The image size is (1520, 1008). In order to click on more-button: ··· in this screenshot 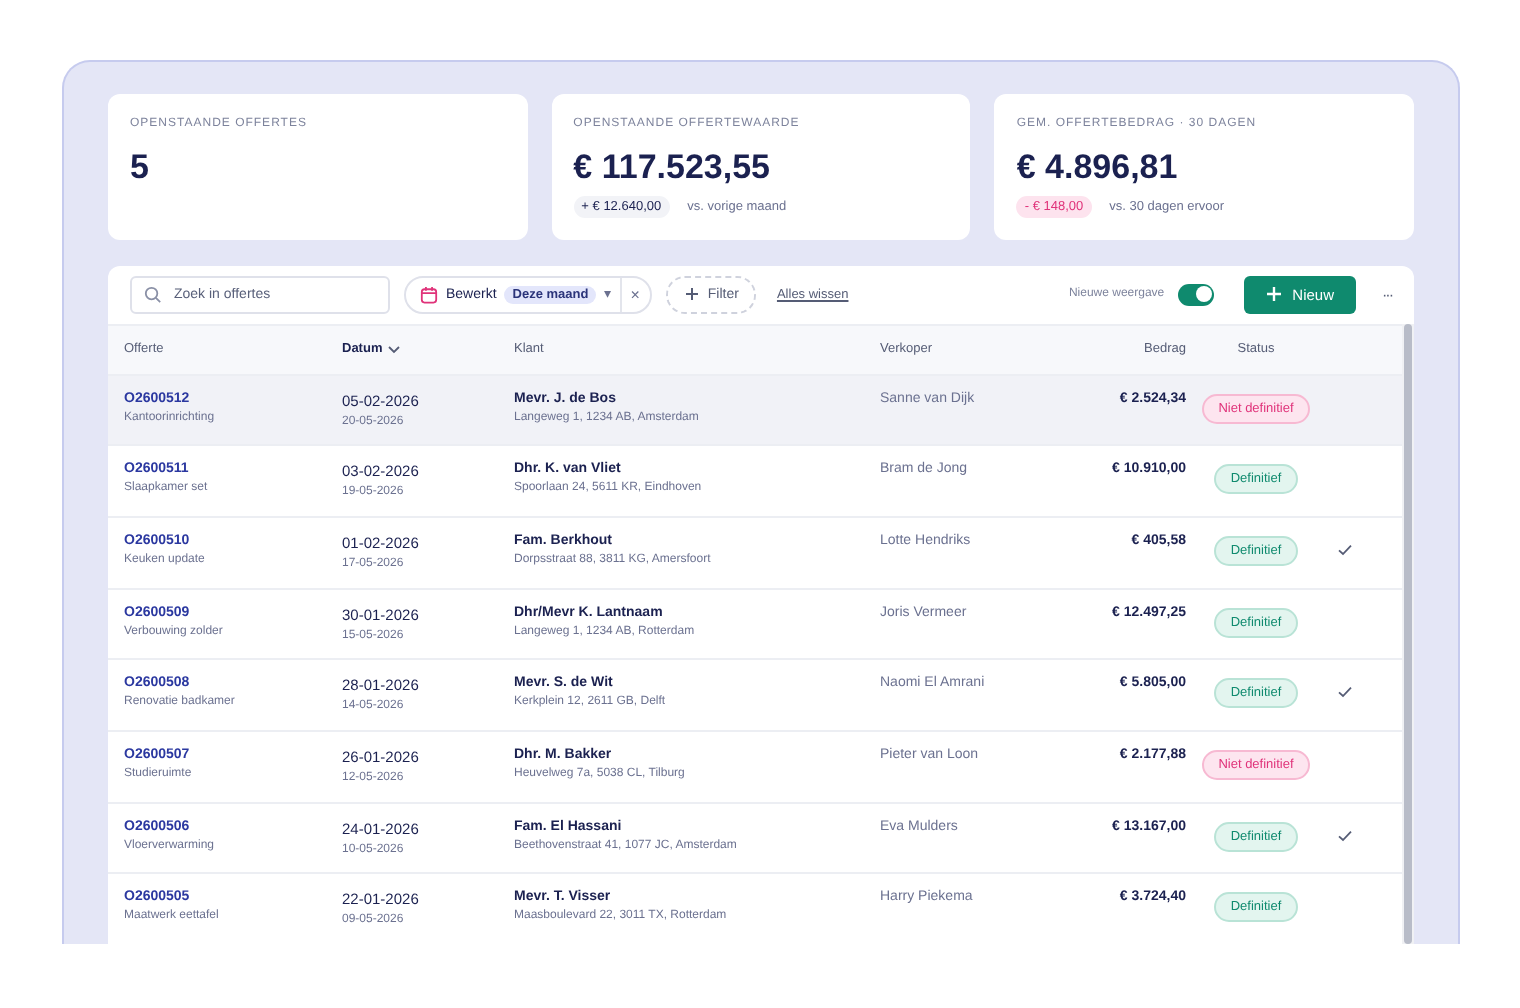, I will do `click(1387, 294)`.